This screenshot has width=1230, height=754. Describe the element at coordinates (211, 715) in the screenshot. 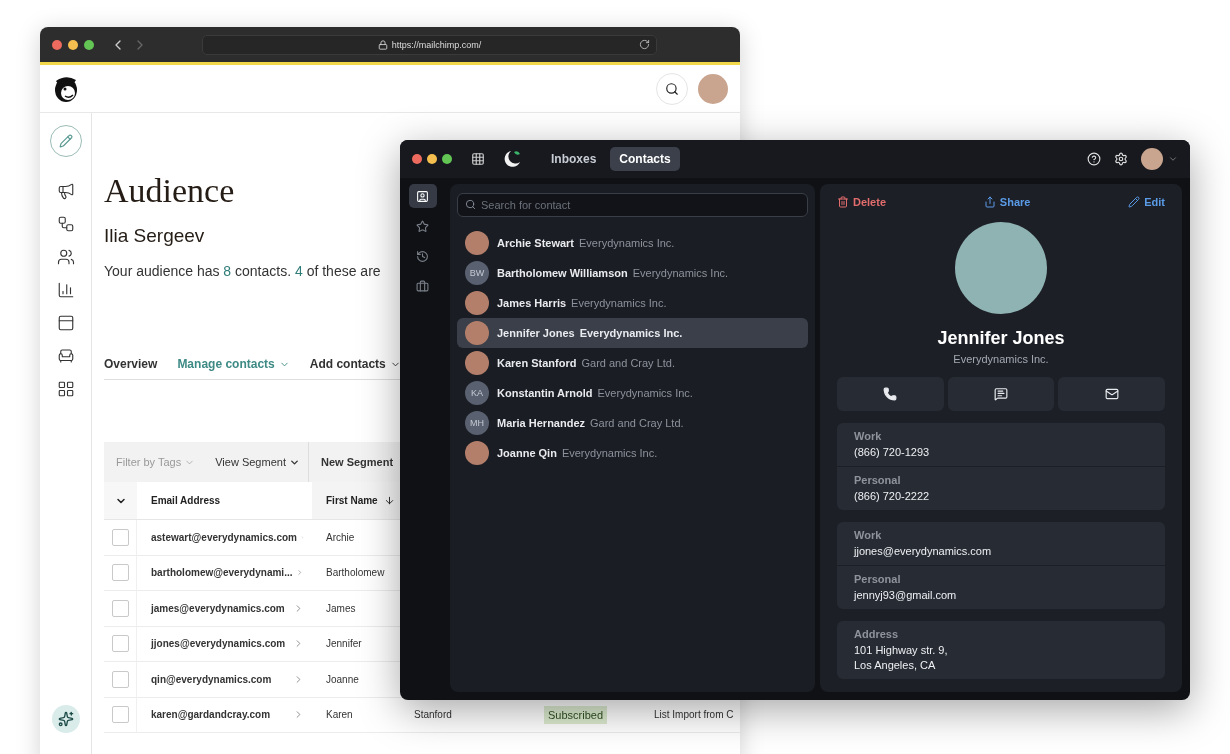

I see `email-cell: karen@gardandcray.com` at that location.